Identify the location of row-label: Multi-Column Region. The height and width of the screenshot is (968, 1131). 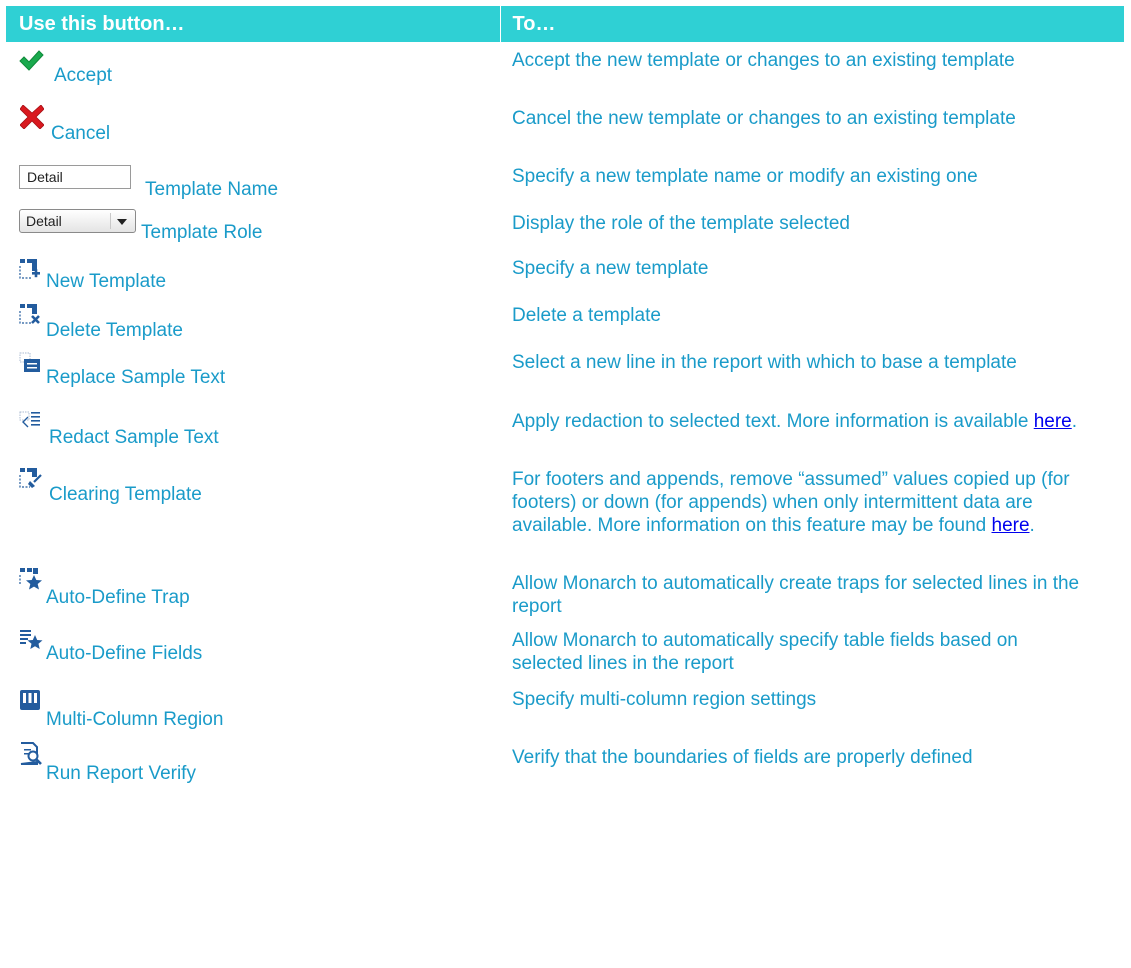
(135, 719).